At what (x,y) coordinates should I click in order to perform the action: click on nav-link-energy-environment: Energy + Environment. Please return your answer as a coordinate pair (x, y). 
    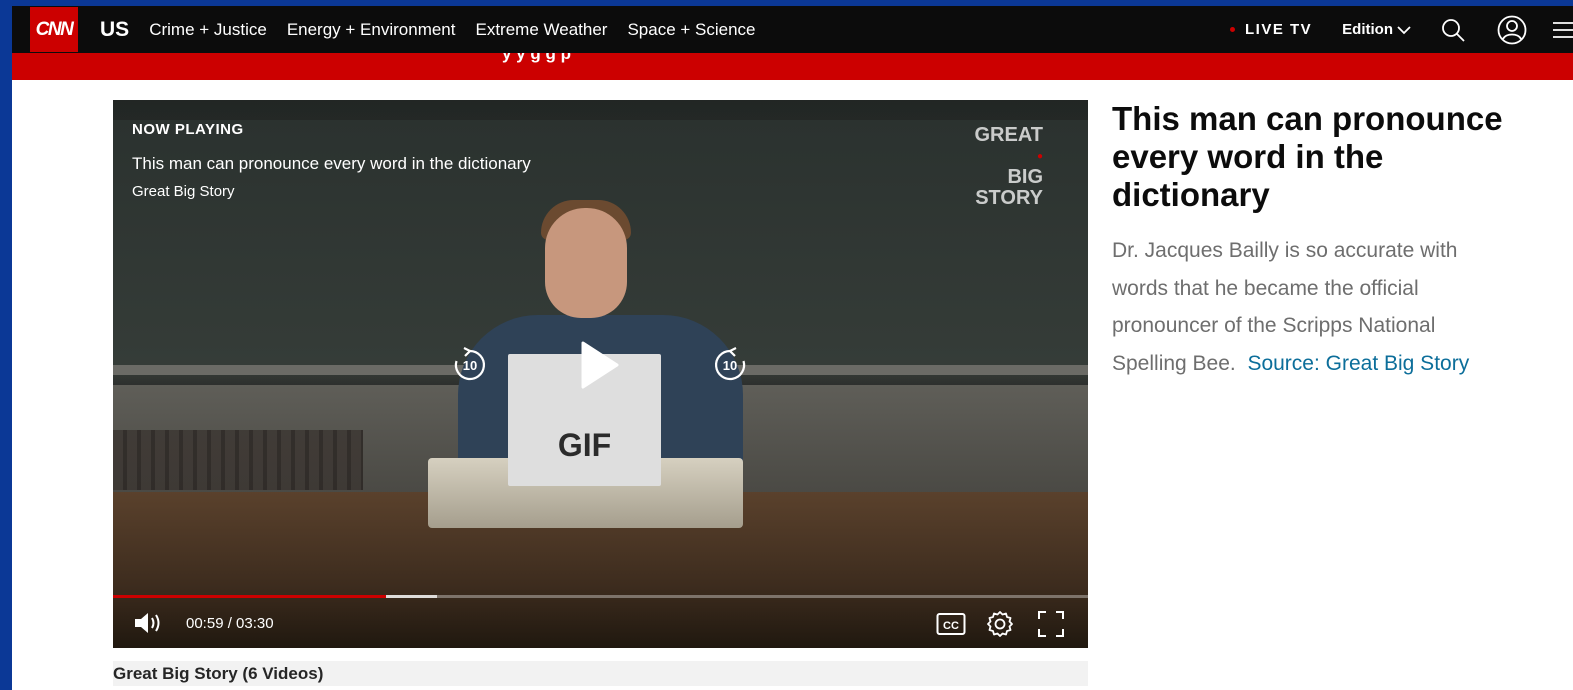
    Looking at the image, I should click on (371, 30).